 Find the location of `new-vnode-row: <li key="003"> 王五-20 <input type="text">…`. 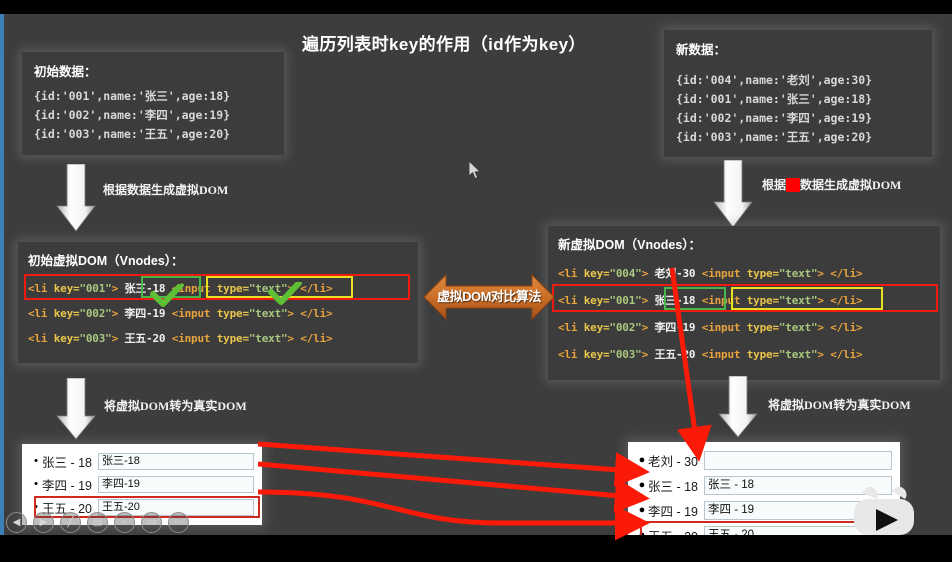

new-vnode-row: <li key="003"> 王五-20 <input type="text">… is located at coordinates (710, 354).